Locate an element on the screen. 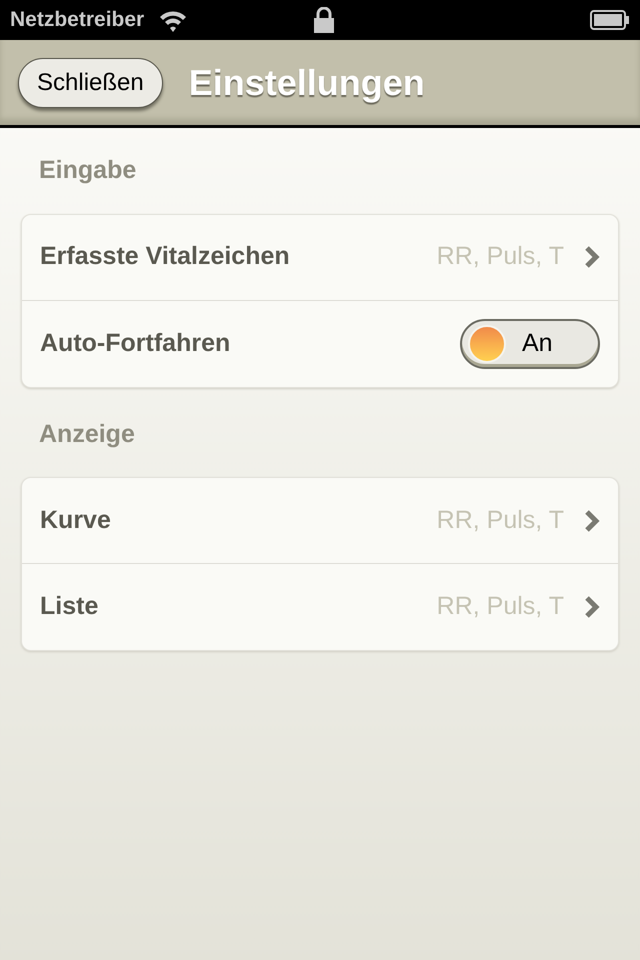  toggle-switch: An is located at coordinates (530, 343).